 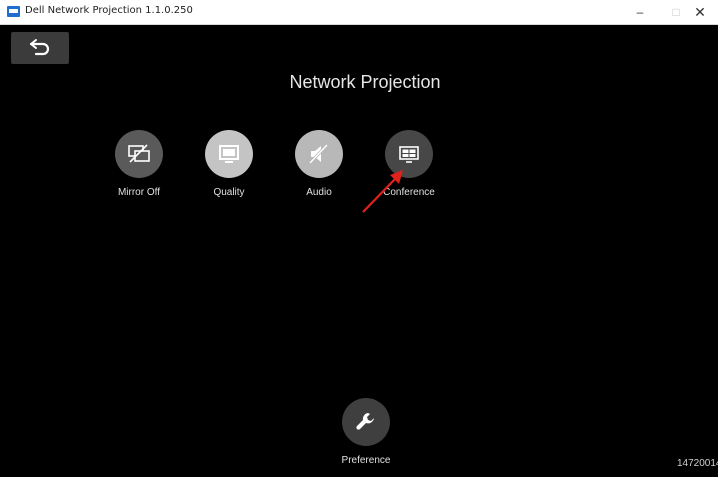 What do you see at coordinates (366, 460) in the screenshot?
I see `preference-label: Preference` at bounding box center [366, 460].